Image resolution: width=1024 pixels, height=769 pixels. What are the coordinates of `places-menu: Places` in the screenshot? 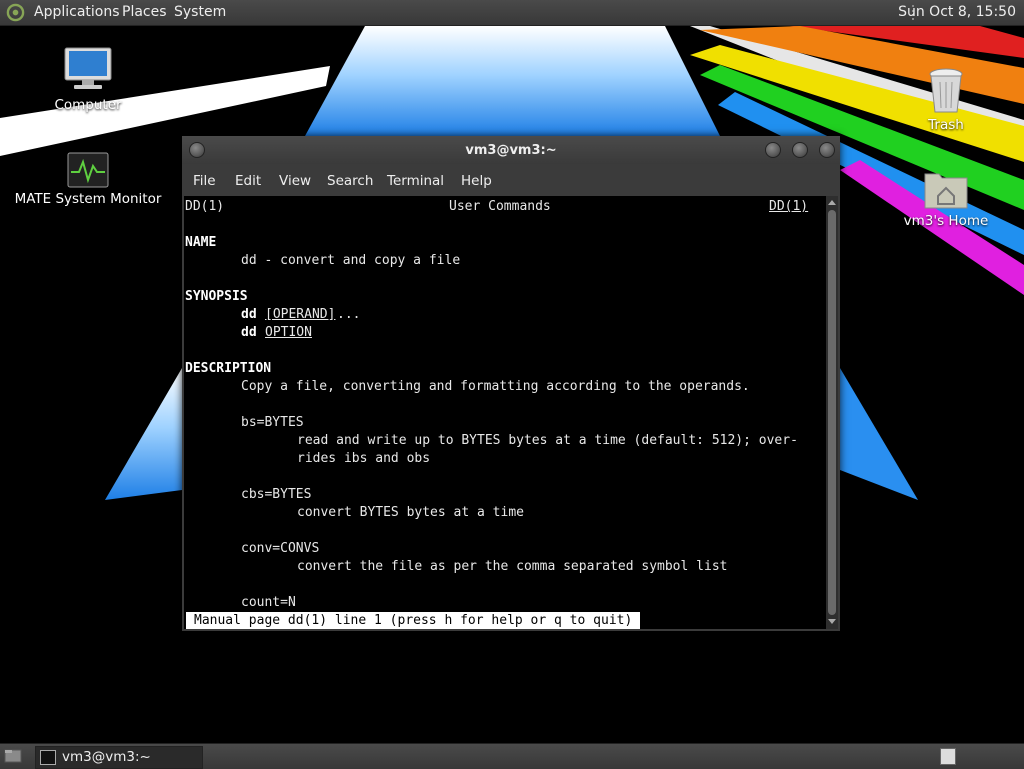 It's located at (144, 12).